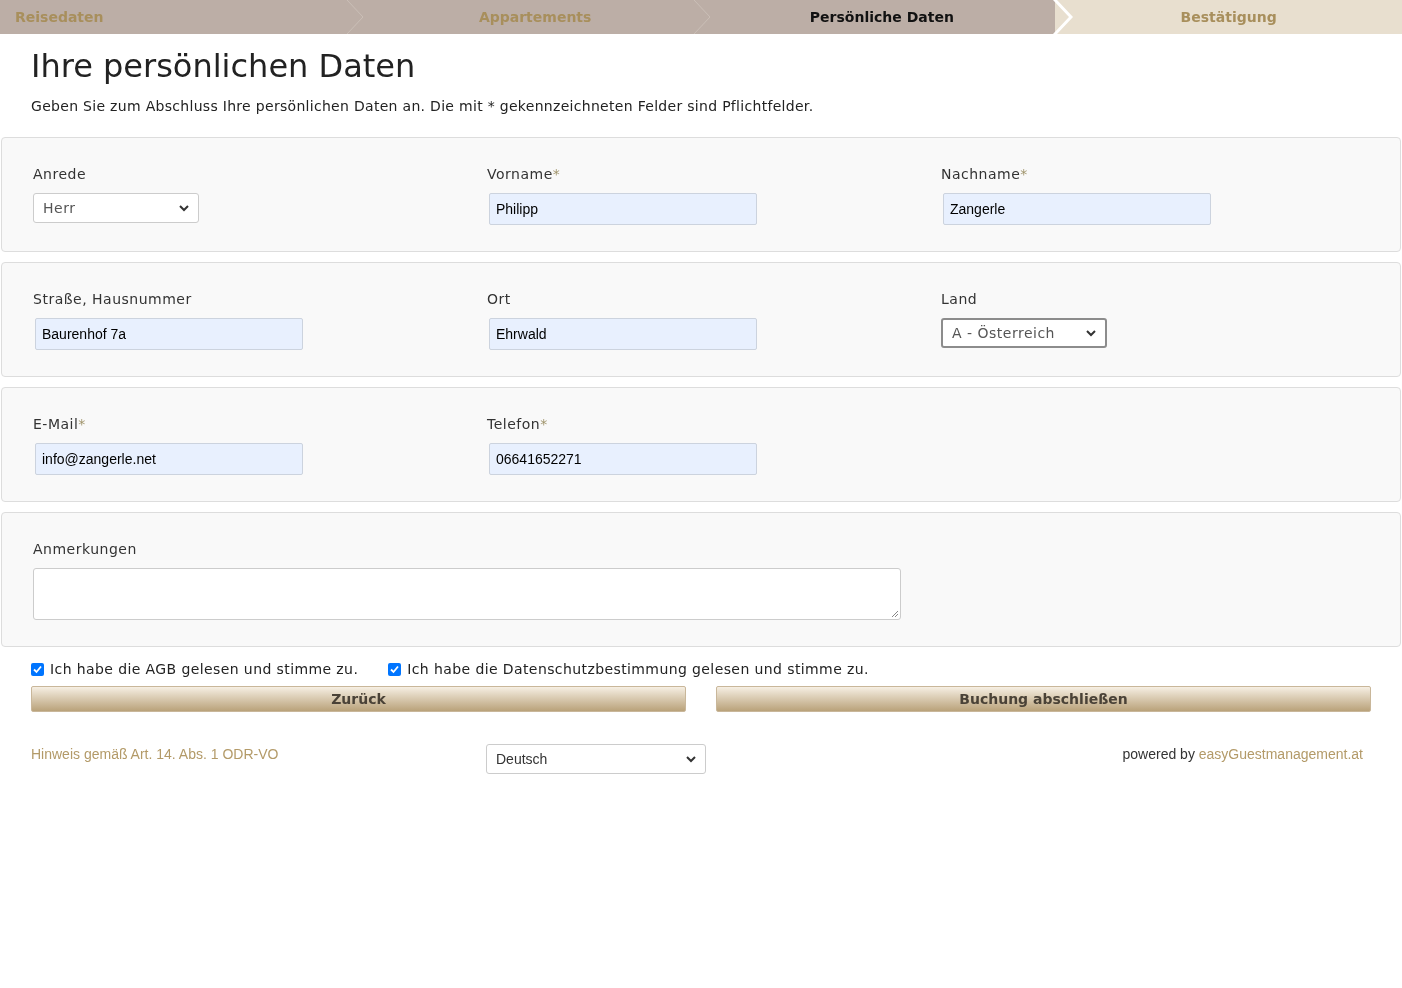 The height and width of the screenshot is (988, 1402). I want to click on select-field: A - Österreich, so click(1024, 333).